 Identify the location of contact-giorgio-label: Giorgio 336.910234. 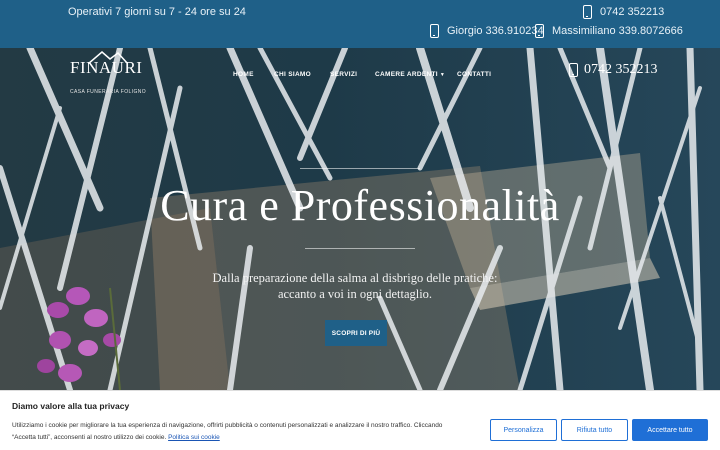
(495, 31).